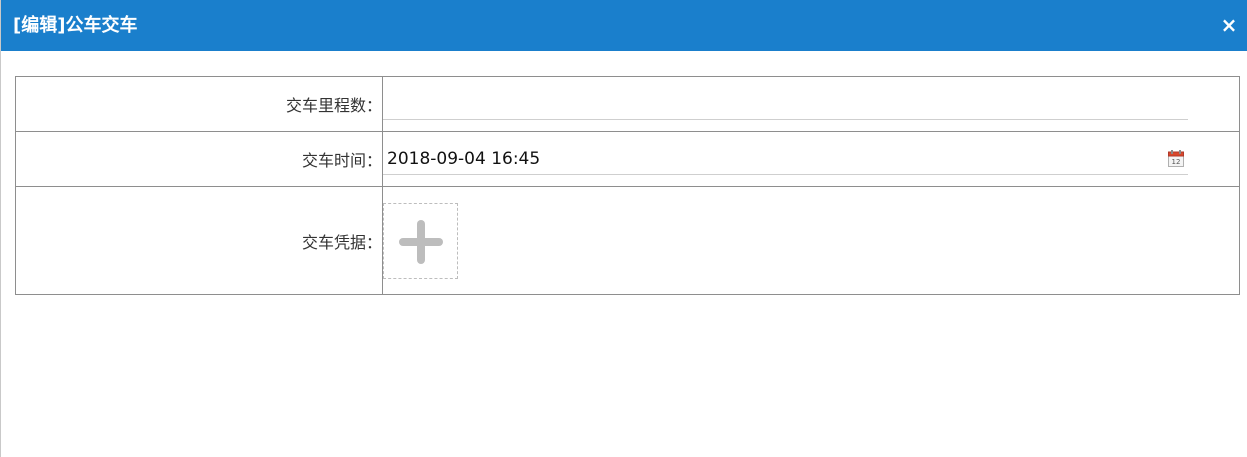  I want to click on form-row-time: 交车时间： 2018-09-04 16:45 12, so click(627, 159).